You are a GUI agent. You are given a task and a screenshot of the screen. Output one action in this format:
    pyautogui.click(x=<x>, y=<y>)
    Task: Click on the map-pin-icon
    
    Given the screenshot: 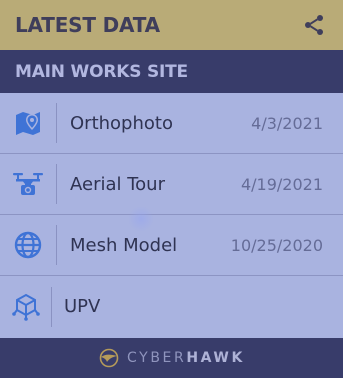 What is the action you would take?
    pyautogui.click(x=28, y=123)
    